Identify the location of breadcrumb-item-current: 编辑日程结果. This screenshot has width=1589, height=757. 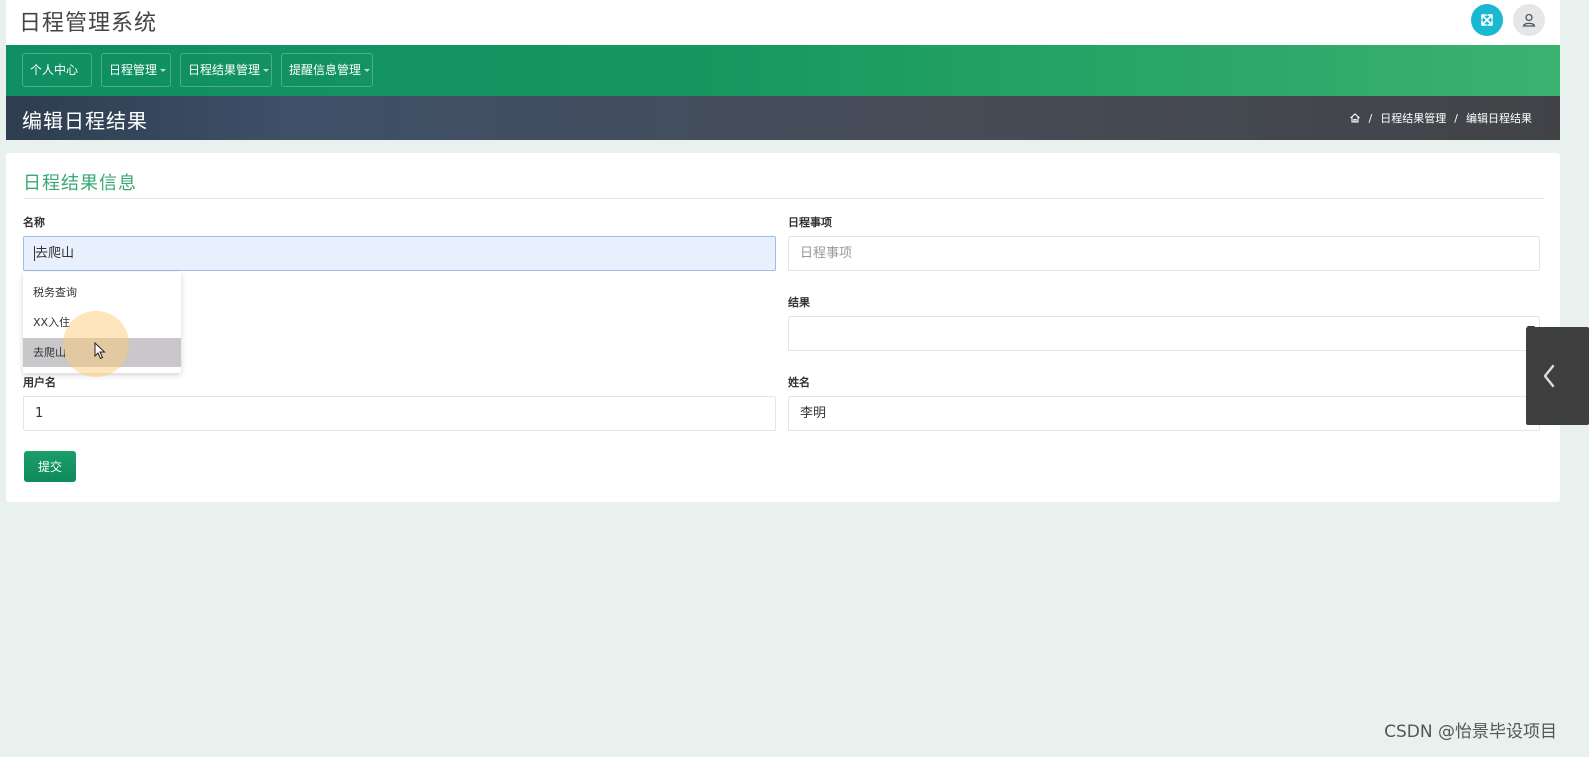
(1499, 118).